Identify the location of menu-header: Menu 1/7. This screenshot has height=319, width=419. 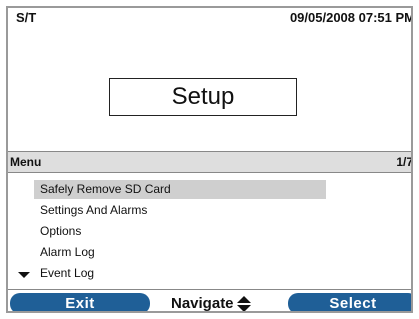
(209, 162).